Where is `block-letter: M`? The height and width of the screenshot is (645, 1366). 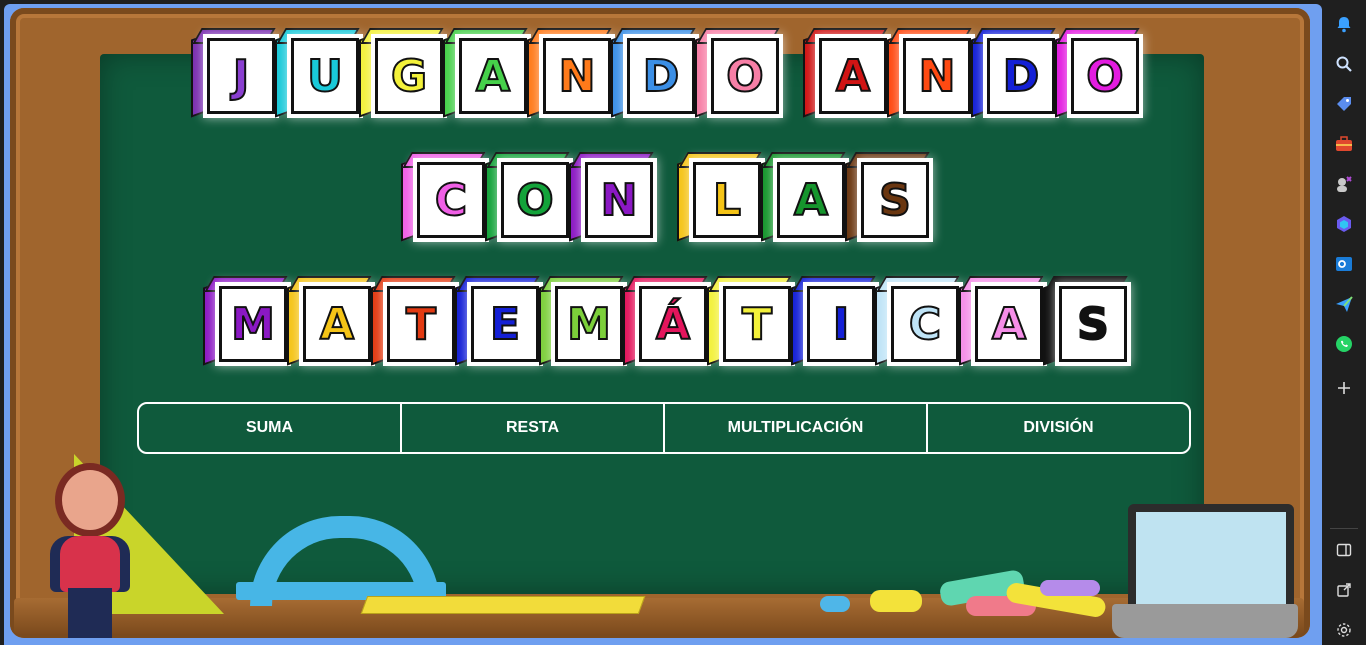 block-letter: M is located at coordinates (589, 324).